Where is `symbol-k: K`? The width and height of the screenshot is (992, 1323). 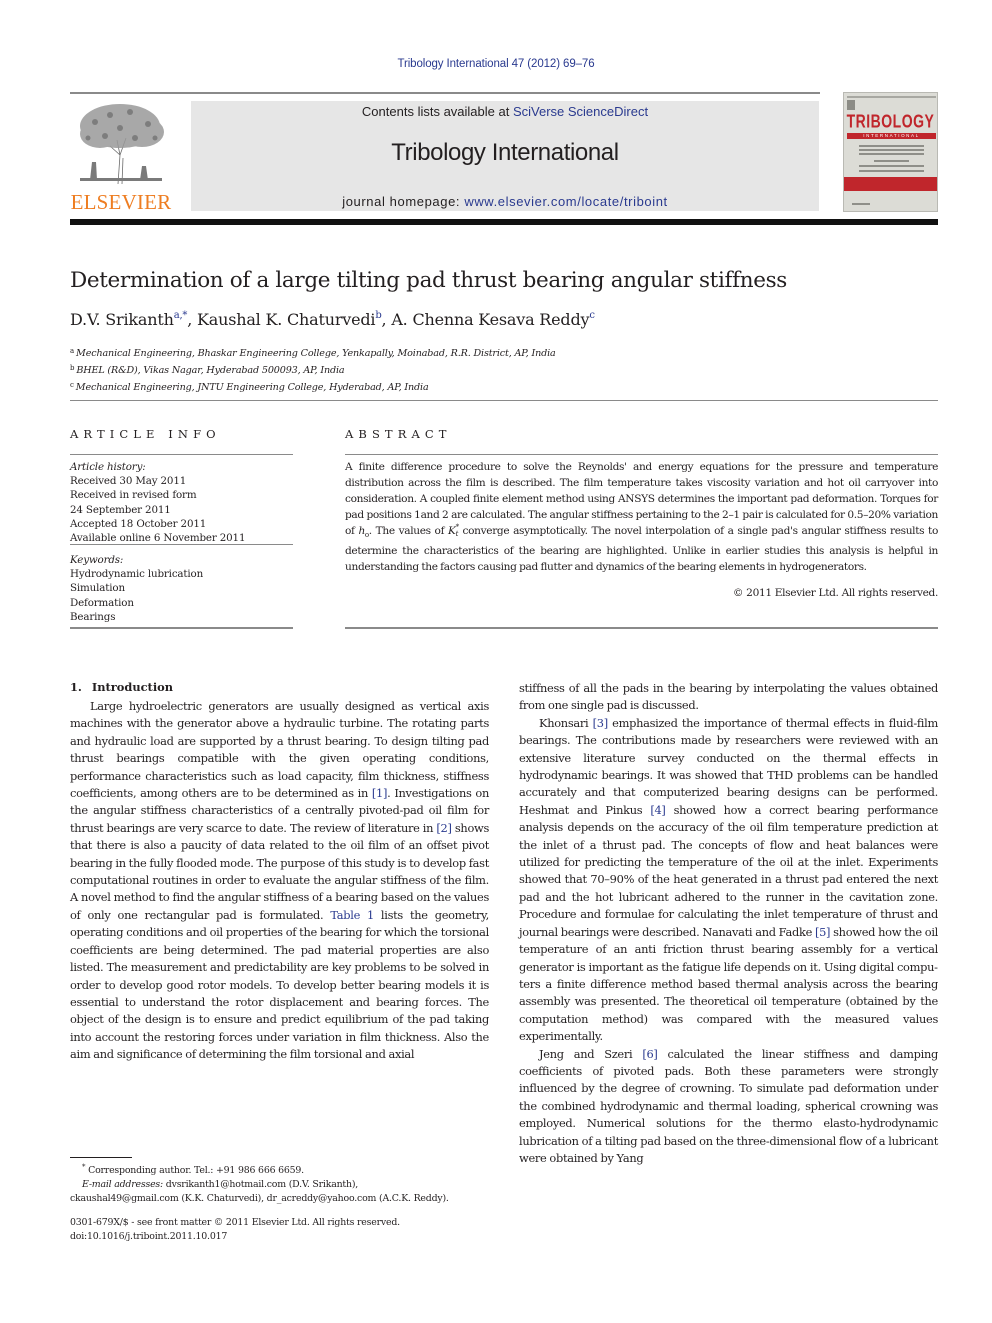
symbol-k: K is located at coordinates (451, 531).